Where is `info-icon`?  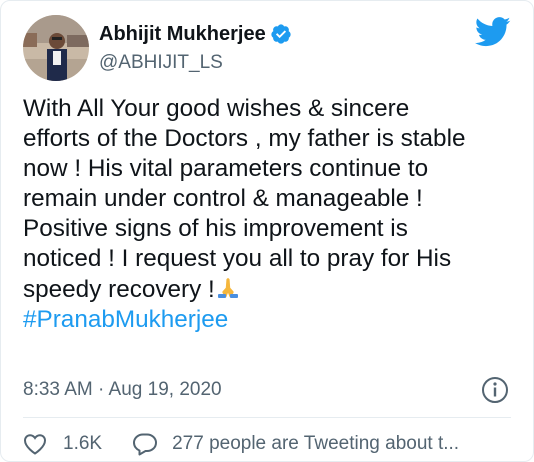
info-icon is located at coordinates (495, 390).